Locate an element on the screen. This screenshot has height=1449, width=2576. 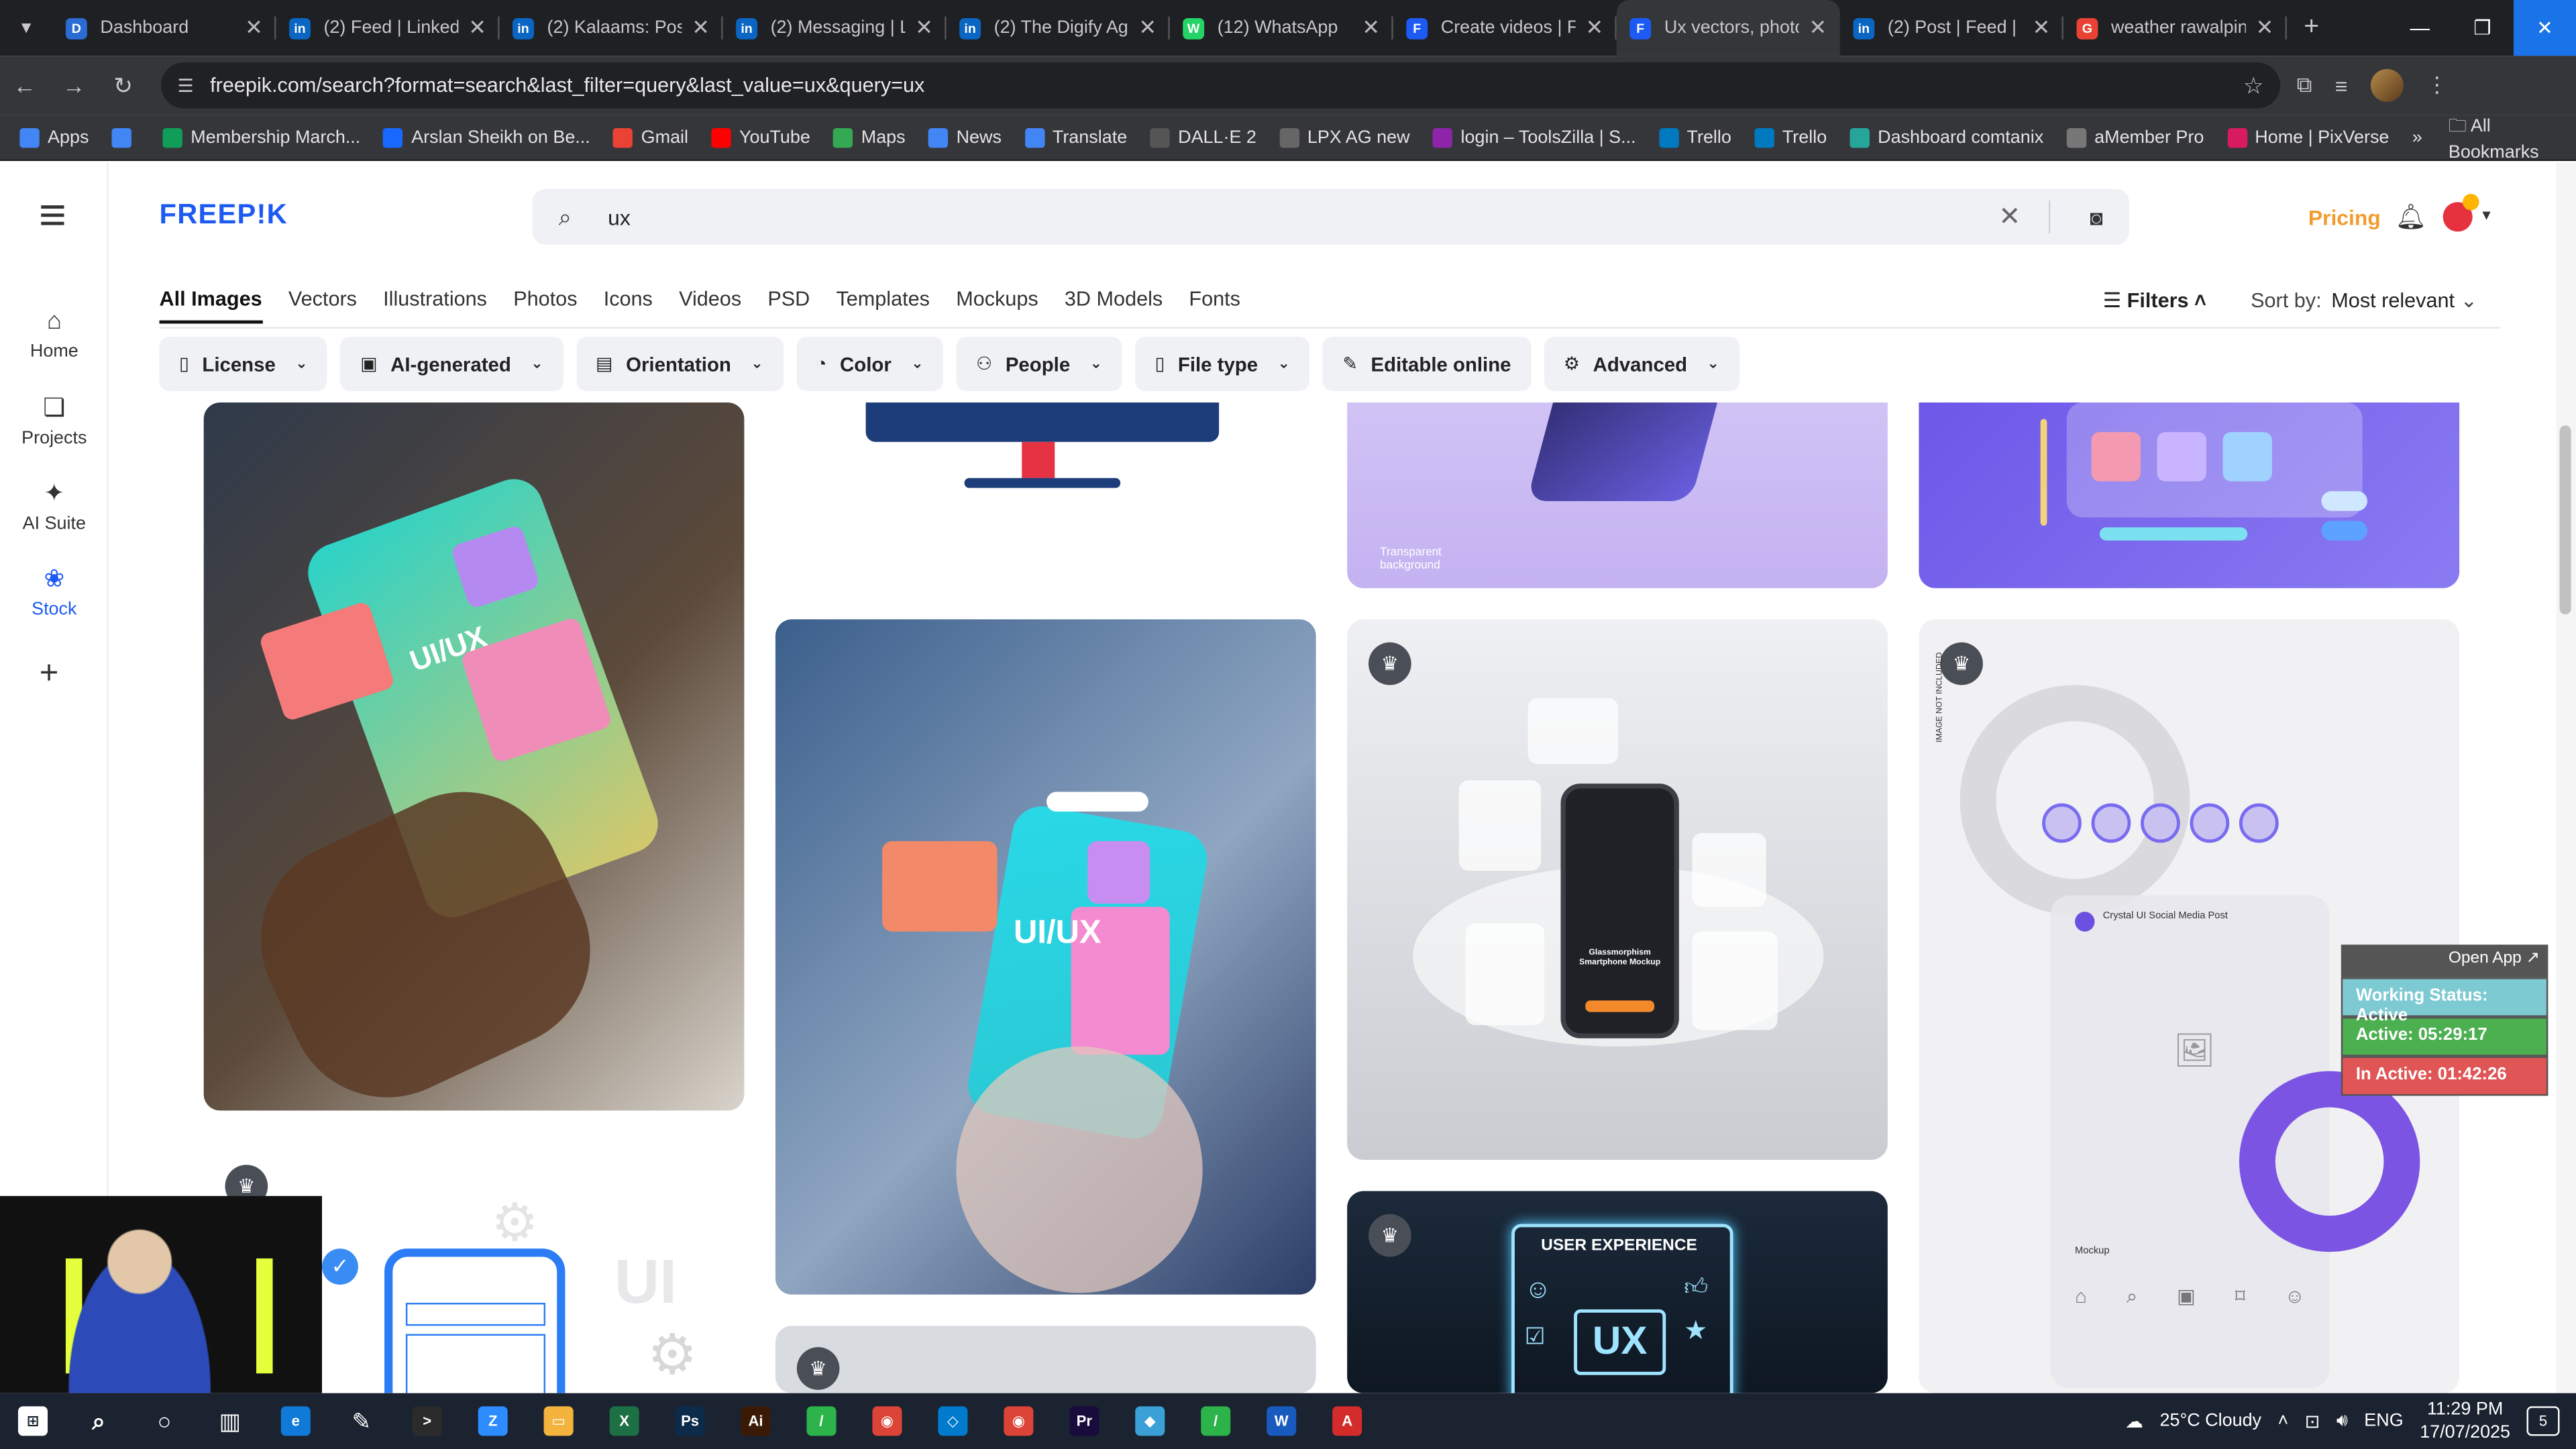
category-tab: Videos is located at coordinates (710, 306).